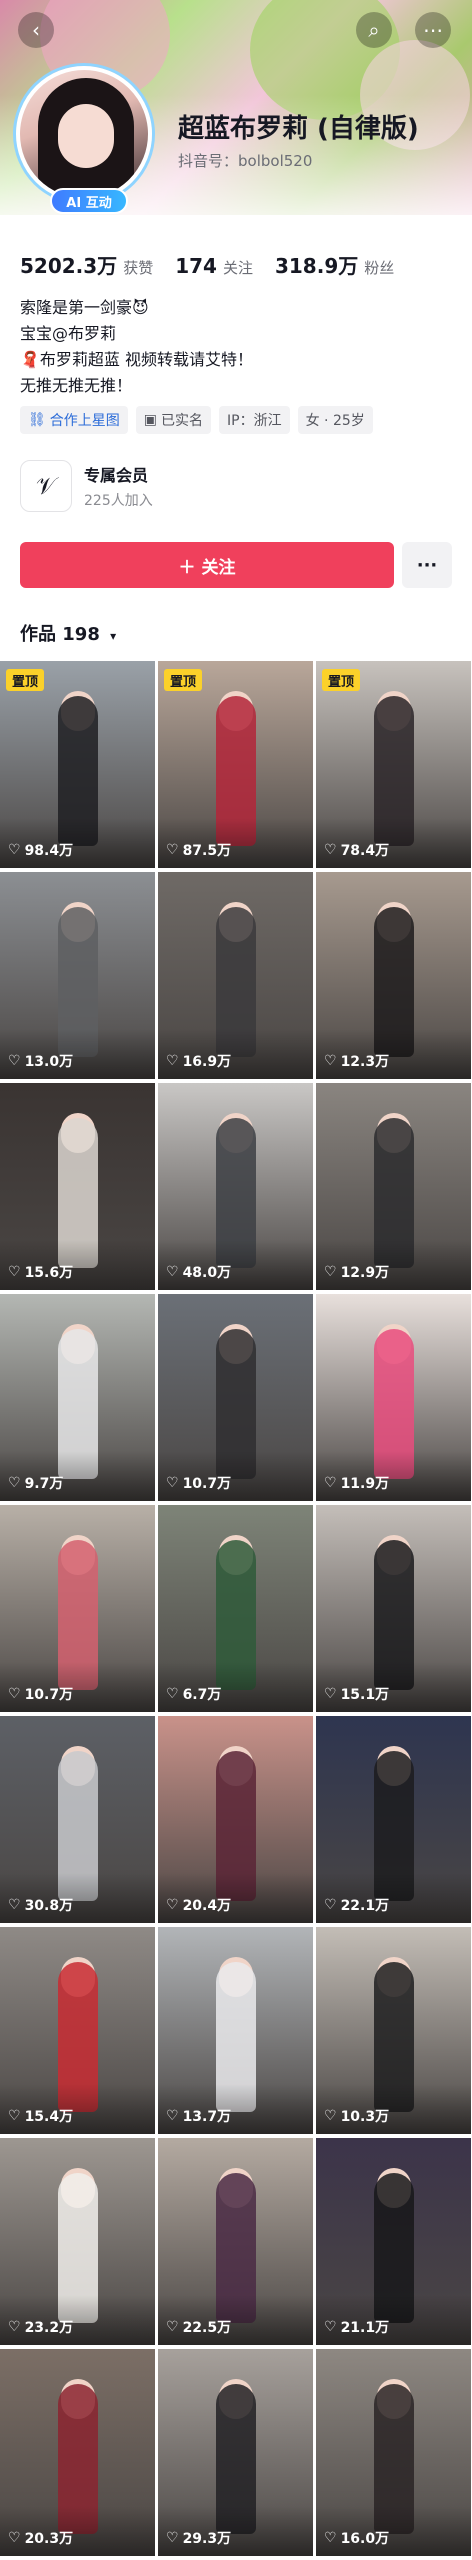  Describe the element at coordinates (207, 851) in the screenshot. I see `like-count-value: 87.5万` at that location.